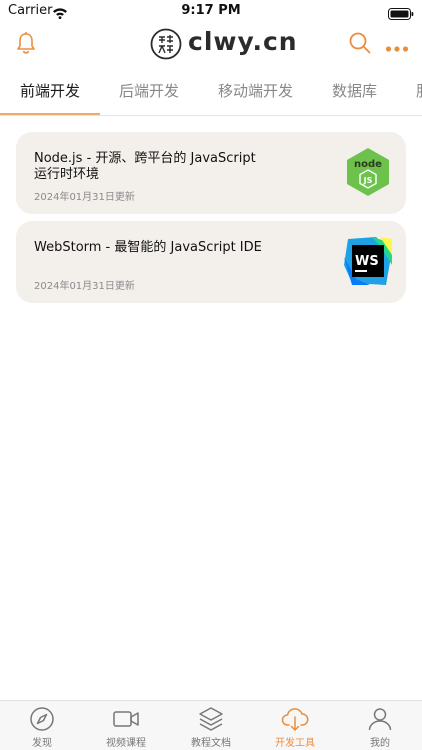  What do you see at coordinates (211, 743) in the screenshot?
I see `bottom-tab-label: 教程文档` at bounding box center [211, 743].